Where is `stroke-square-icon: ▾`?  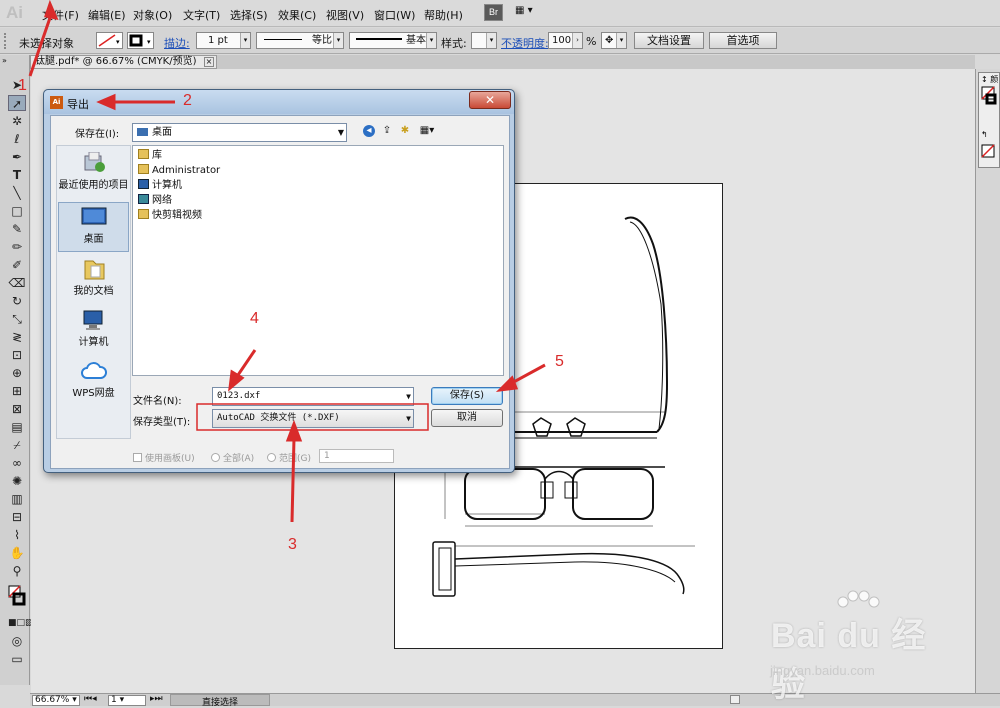
stroke-square-icon: ▾ is located at coordinates (140, 40).